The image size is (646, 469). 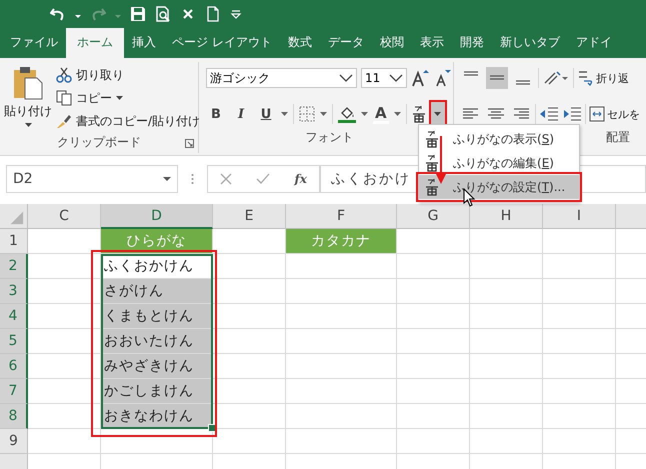 What do you see at coordinates (157, 391) in the screenshot?
I see `table-cell: かごしまけん` at bounding box center [157, 391].